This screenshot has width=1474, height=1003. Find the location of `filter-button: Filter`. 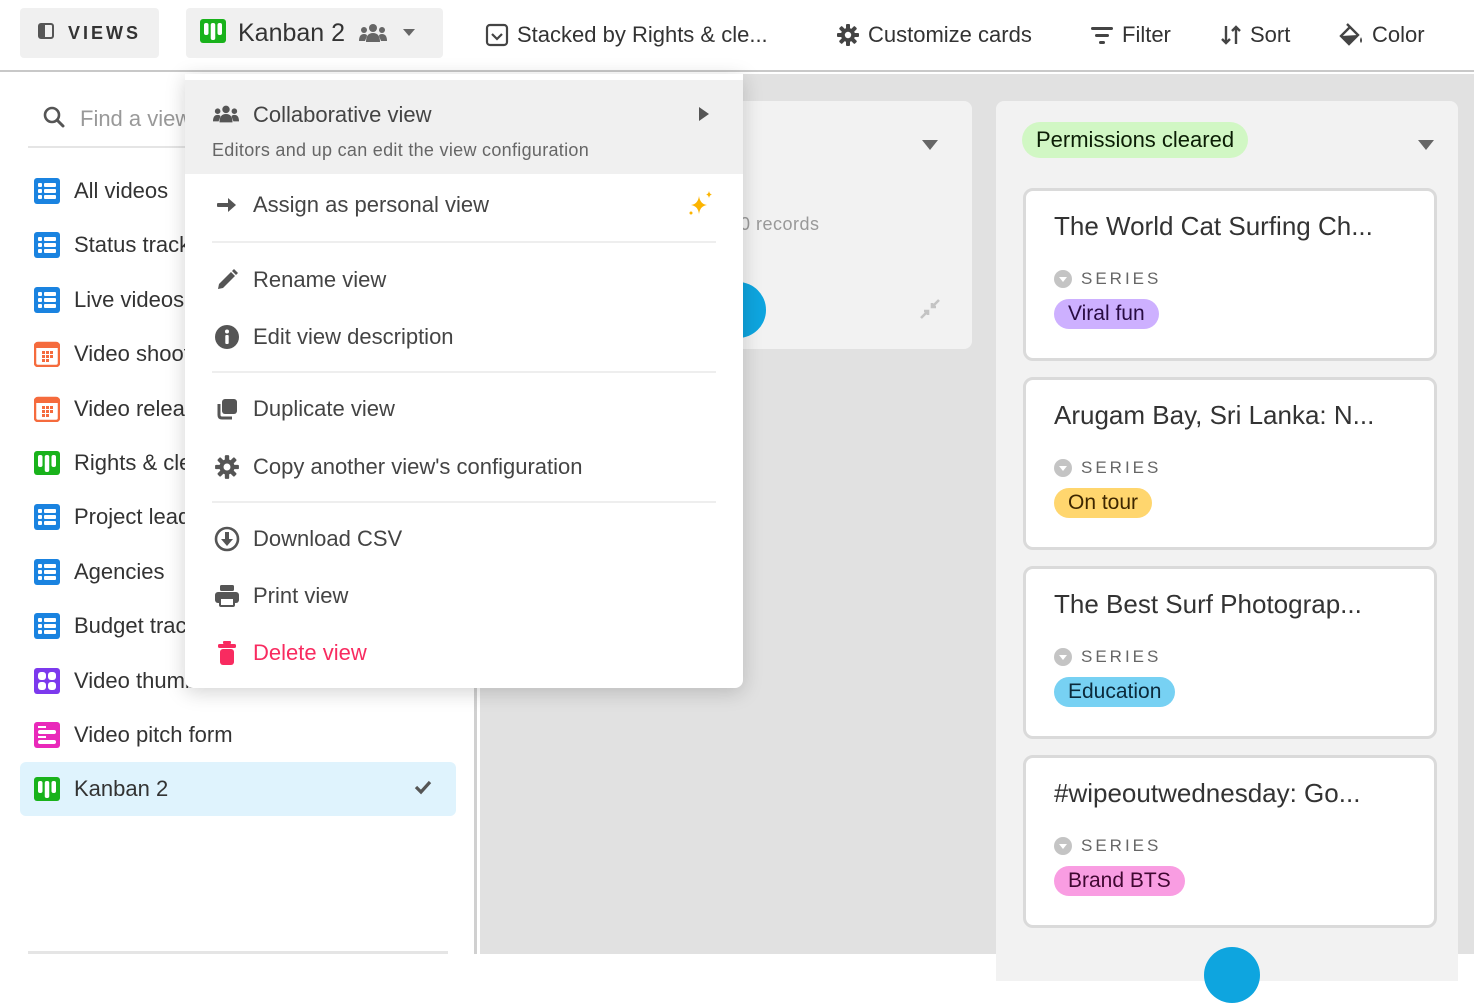

filter-button: Filter is located at coordinates (1130, 35).